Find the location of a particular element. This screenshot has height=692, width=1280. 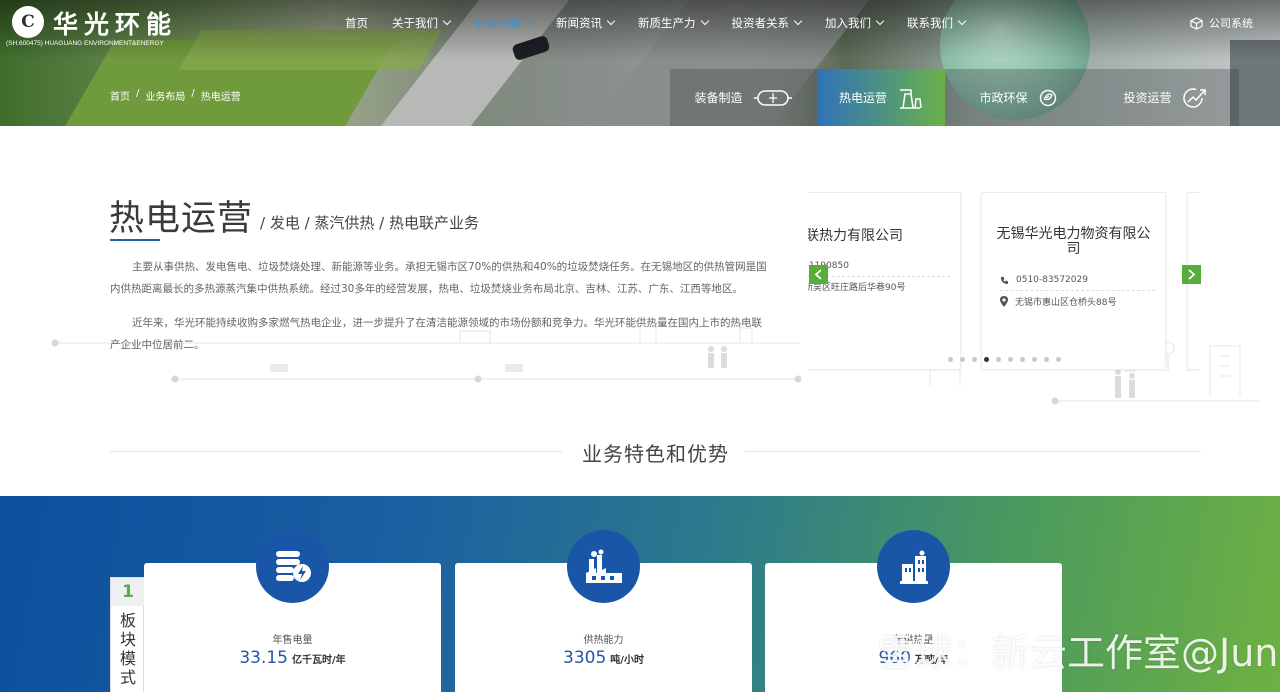

company-address: 无锡市惠山区仓桥头88号 is located at coordinates (1066, 303).